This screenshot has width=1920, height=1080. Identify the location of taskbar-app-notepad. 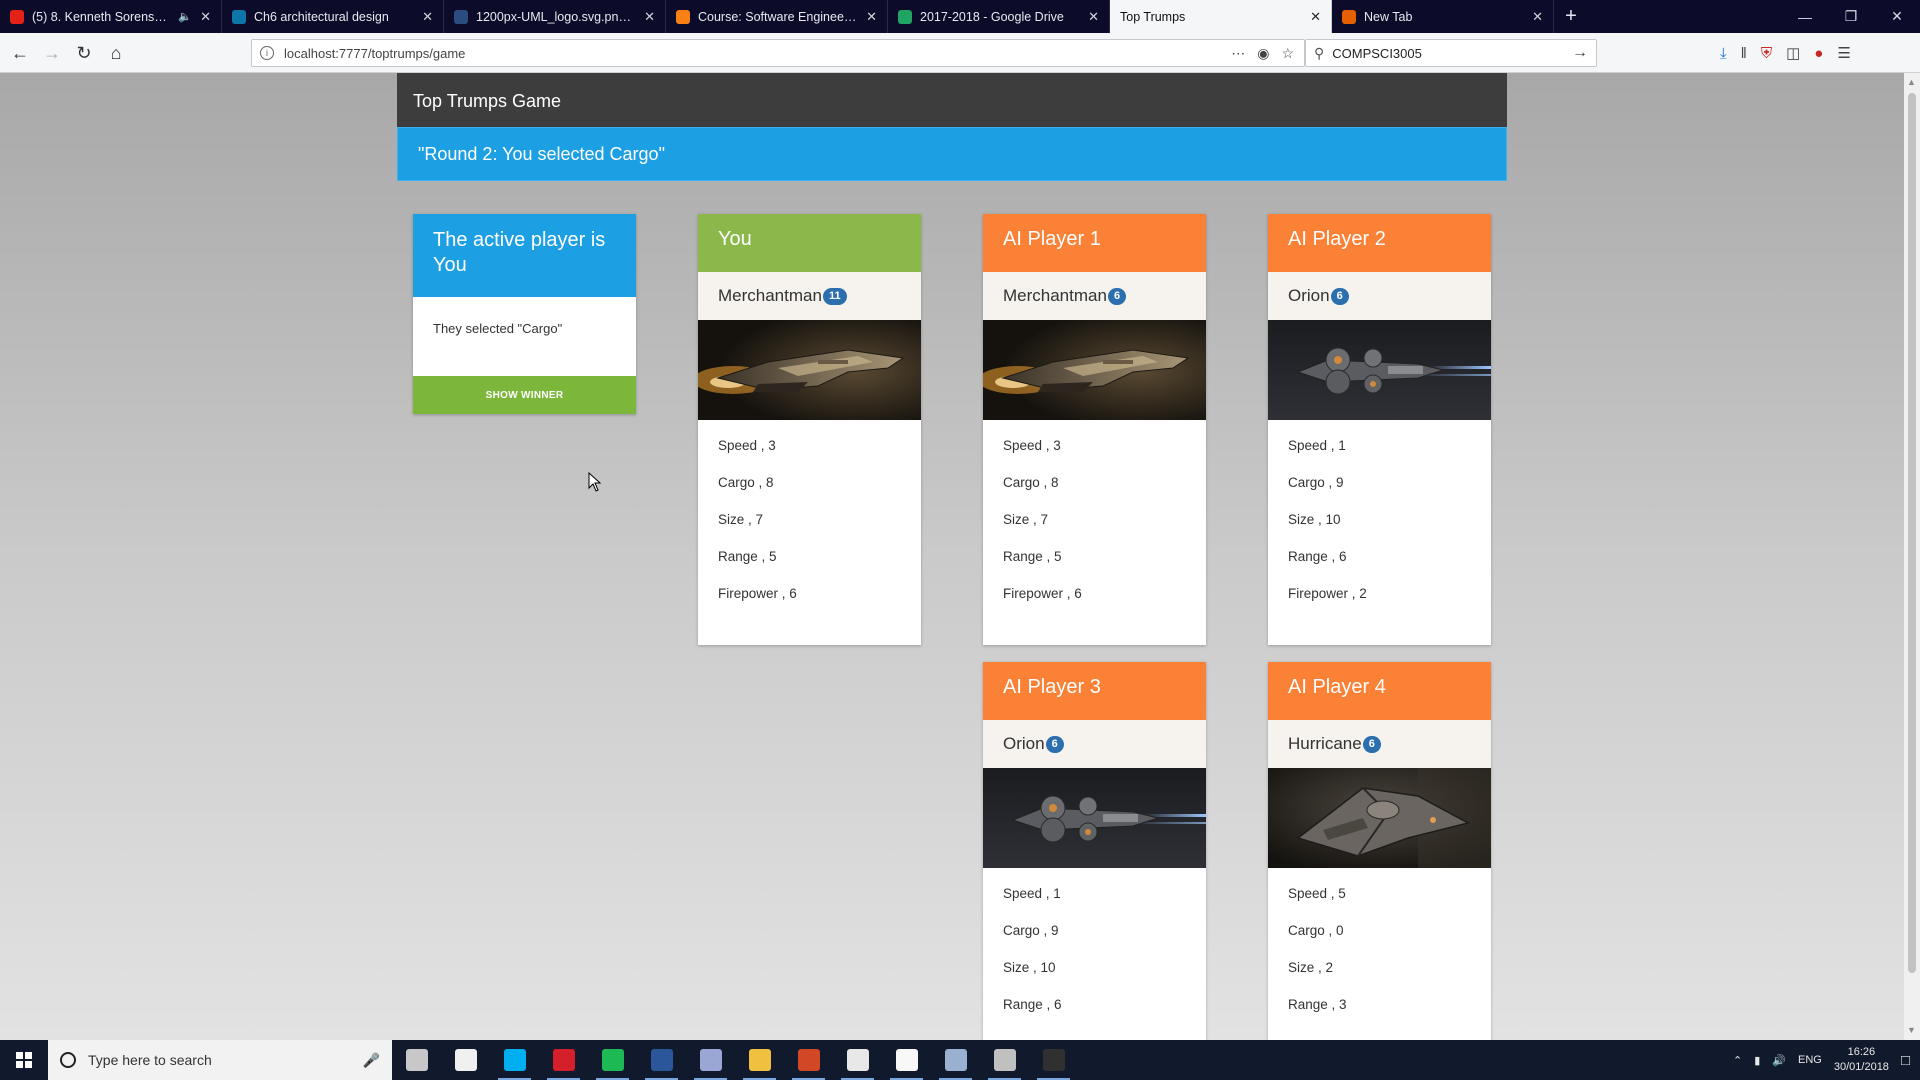
(906, 1060).